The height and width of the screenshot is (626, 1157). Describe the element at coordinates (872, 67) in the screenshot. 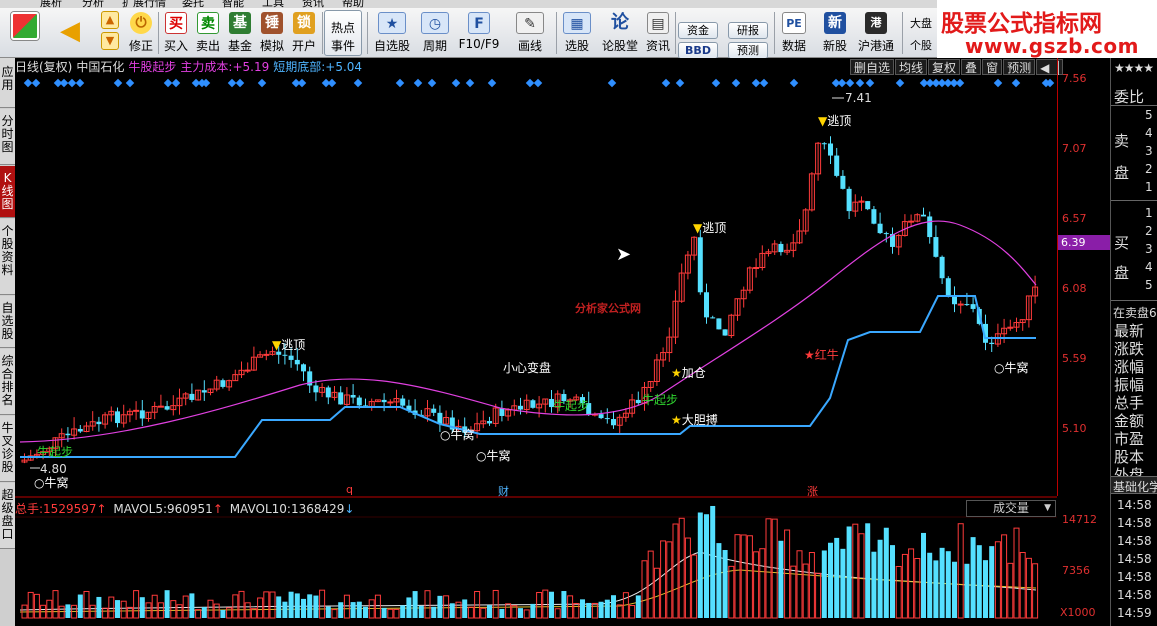

I see `remove-watch-button: 删自选` at that location.